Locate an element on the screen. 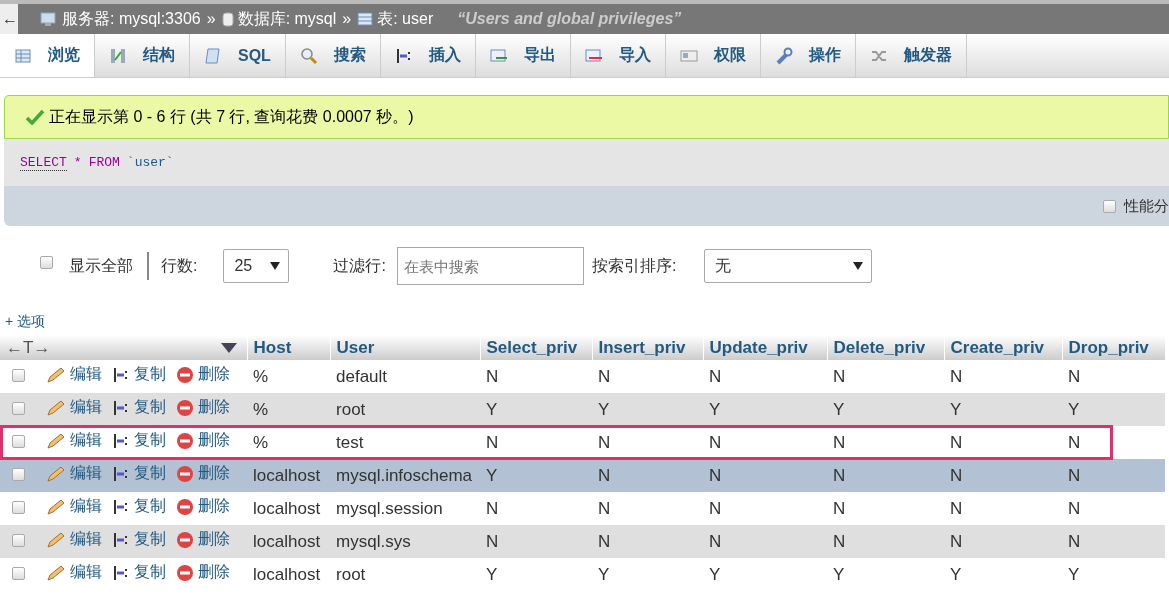 This screenshot has width=1169, height=605. column-header: User is located at coordinates (405, 347).